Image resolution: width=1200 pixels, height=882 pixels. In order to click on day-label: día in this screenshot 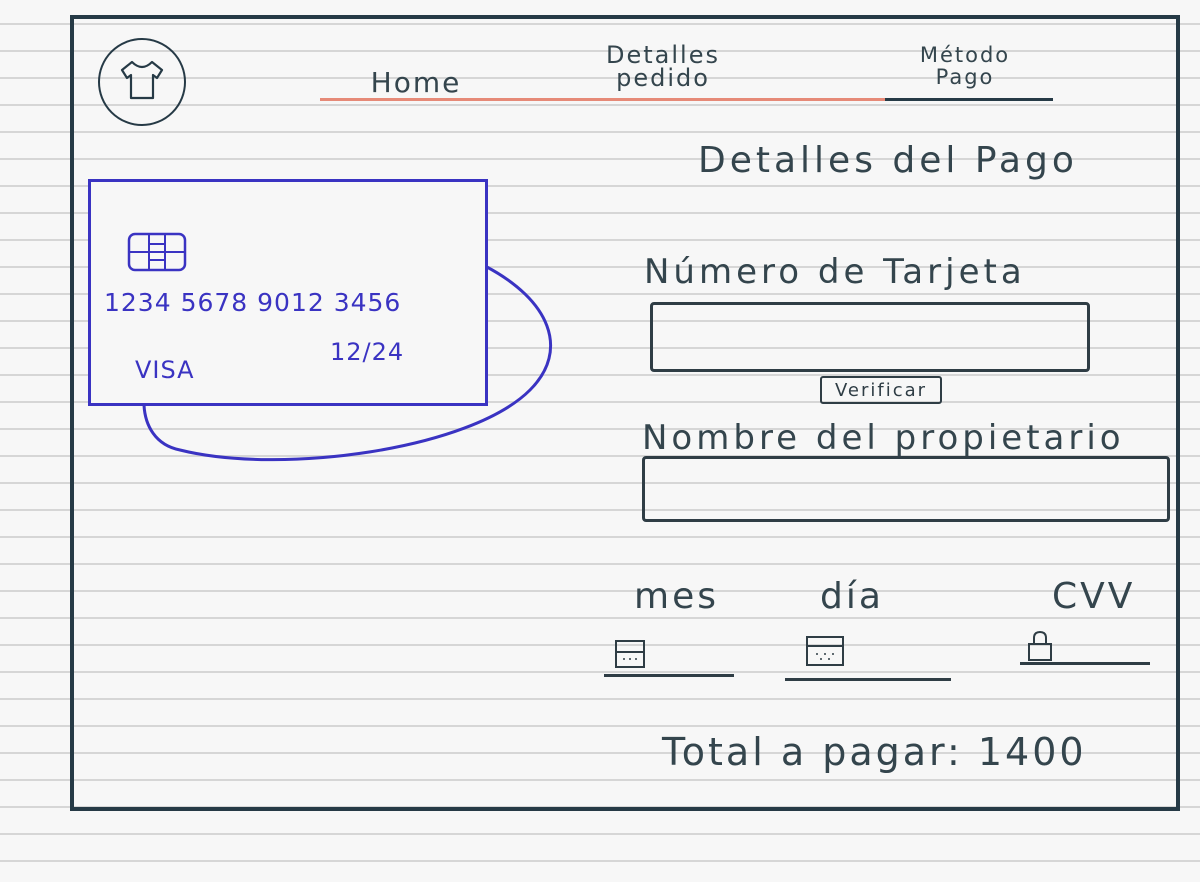, I will do `click(852, 596)`.